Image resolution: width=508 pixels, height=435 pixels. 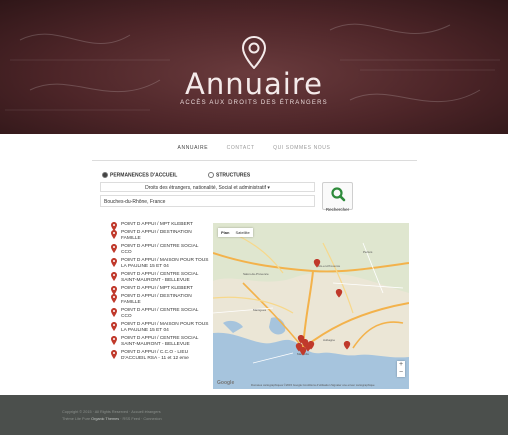 I want to click on search-button: Rechercher, so click(x=337, y=197).